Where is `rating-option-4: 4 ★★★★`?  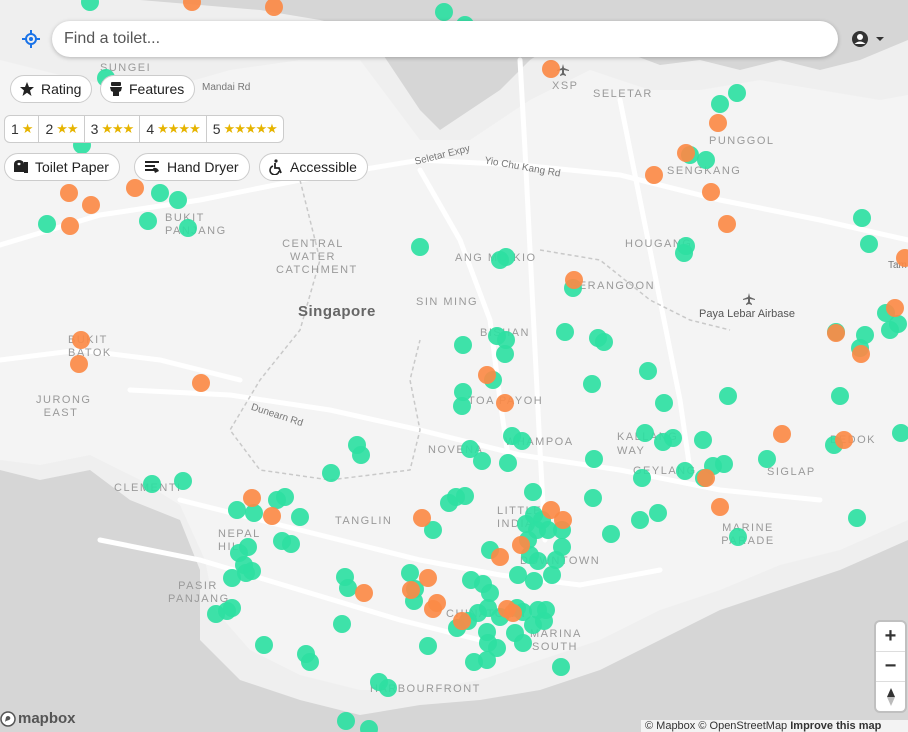
rating-option-4: 4 ★★★★ is located at coordinates (173, 129).